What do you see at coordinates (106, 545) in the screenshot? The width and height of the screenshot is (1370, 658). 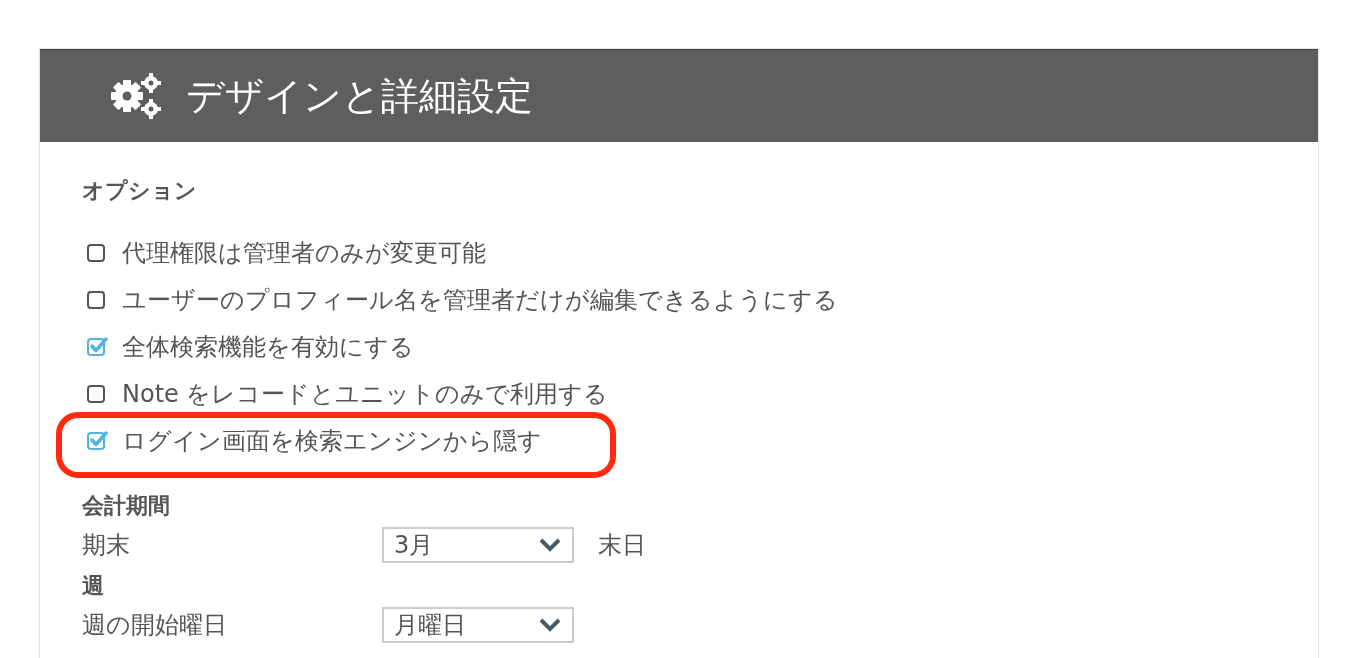 I see `field-label: 期末` at bounding box center [106, 545].